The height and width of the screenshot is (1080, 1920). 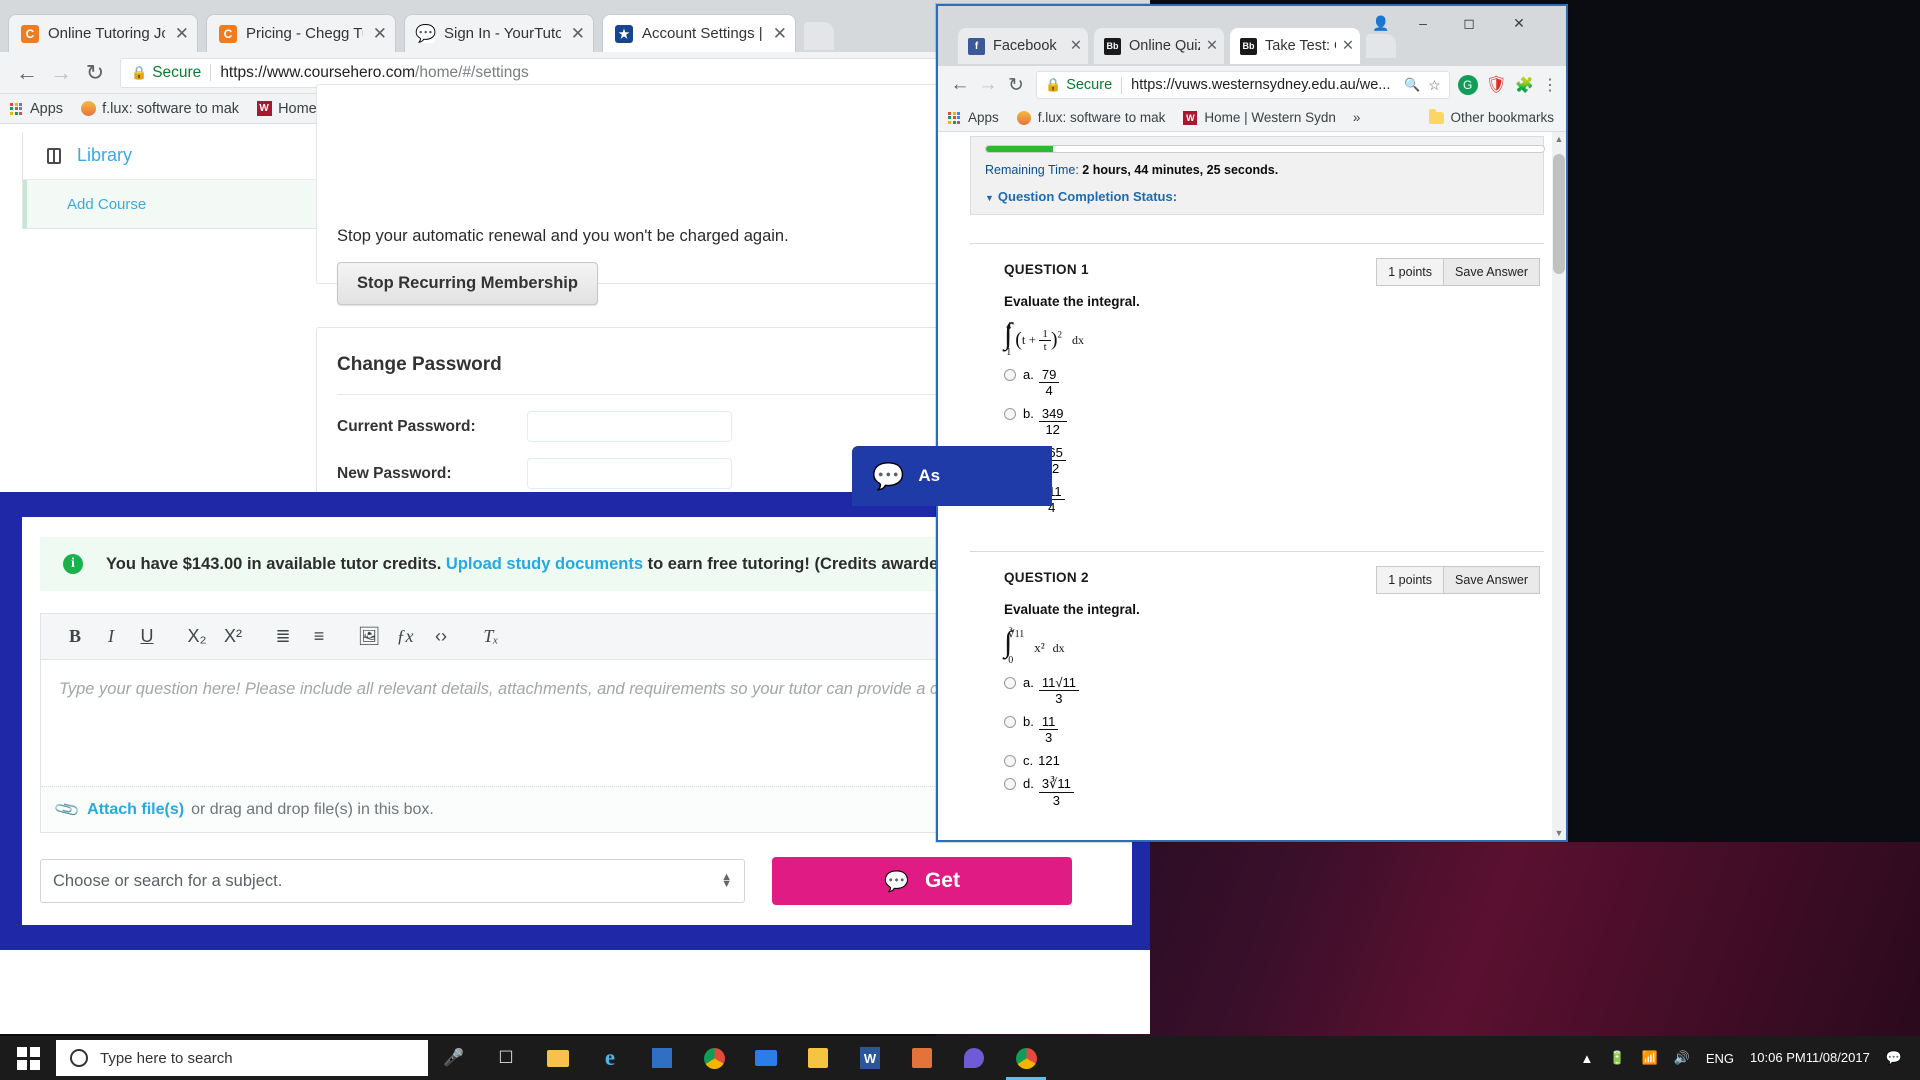 What do you see at coordinates (1357, 117) in the screenshot?
I see `bookmarks-overflow: »` at bounding box center [1357, 117].